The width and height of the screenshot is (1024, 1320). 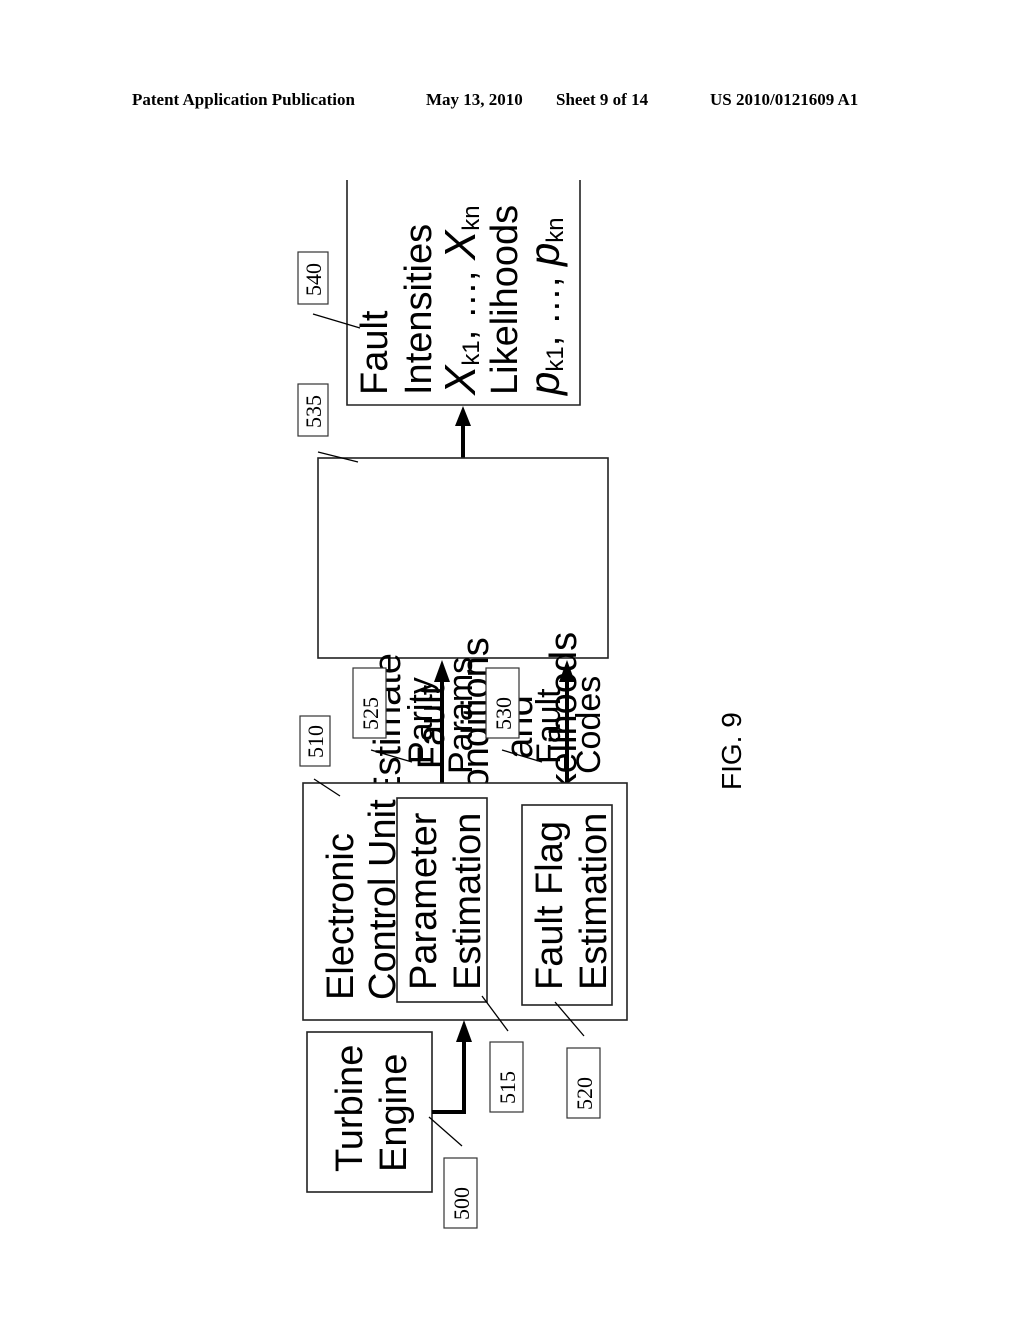 I want to click on output-line-intensities: Intensities, so click(x=419, y=309).